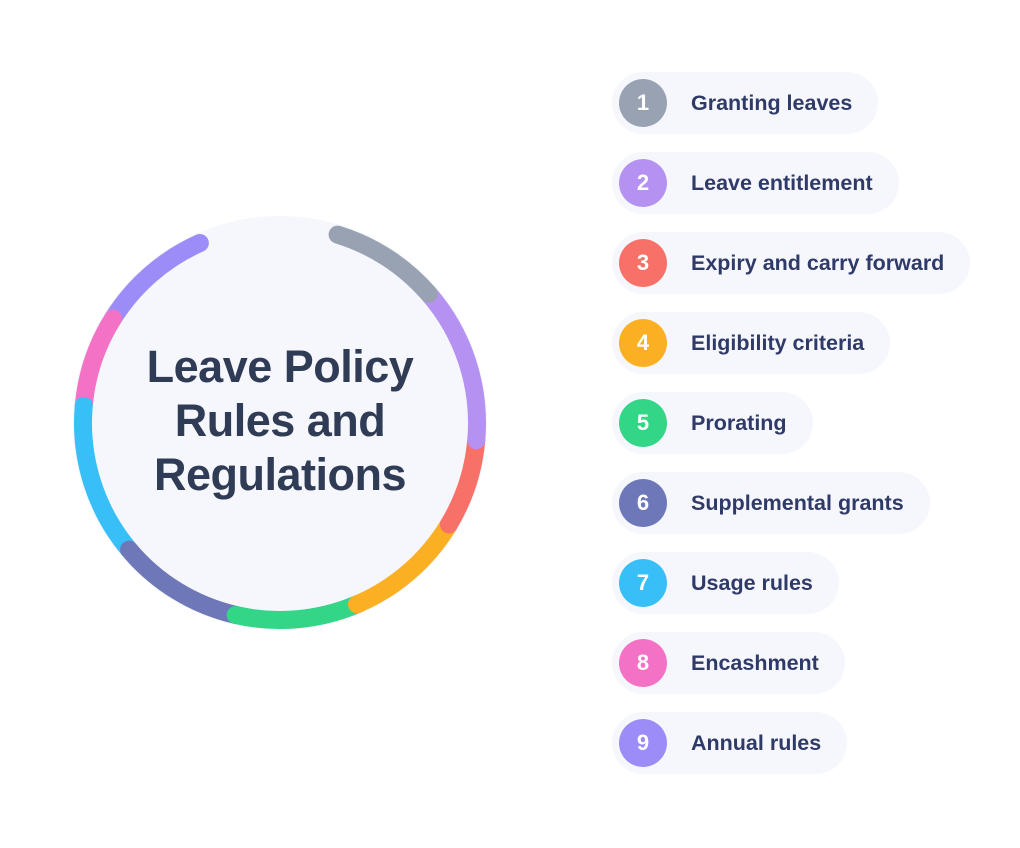 This screenshot has height=848, width=1020. I want to click on list-item: 9 Annual rules, so click(730, 743).